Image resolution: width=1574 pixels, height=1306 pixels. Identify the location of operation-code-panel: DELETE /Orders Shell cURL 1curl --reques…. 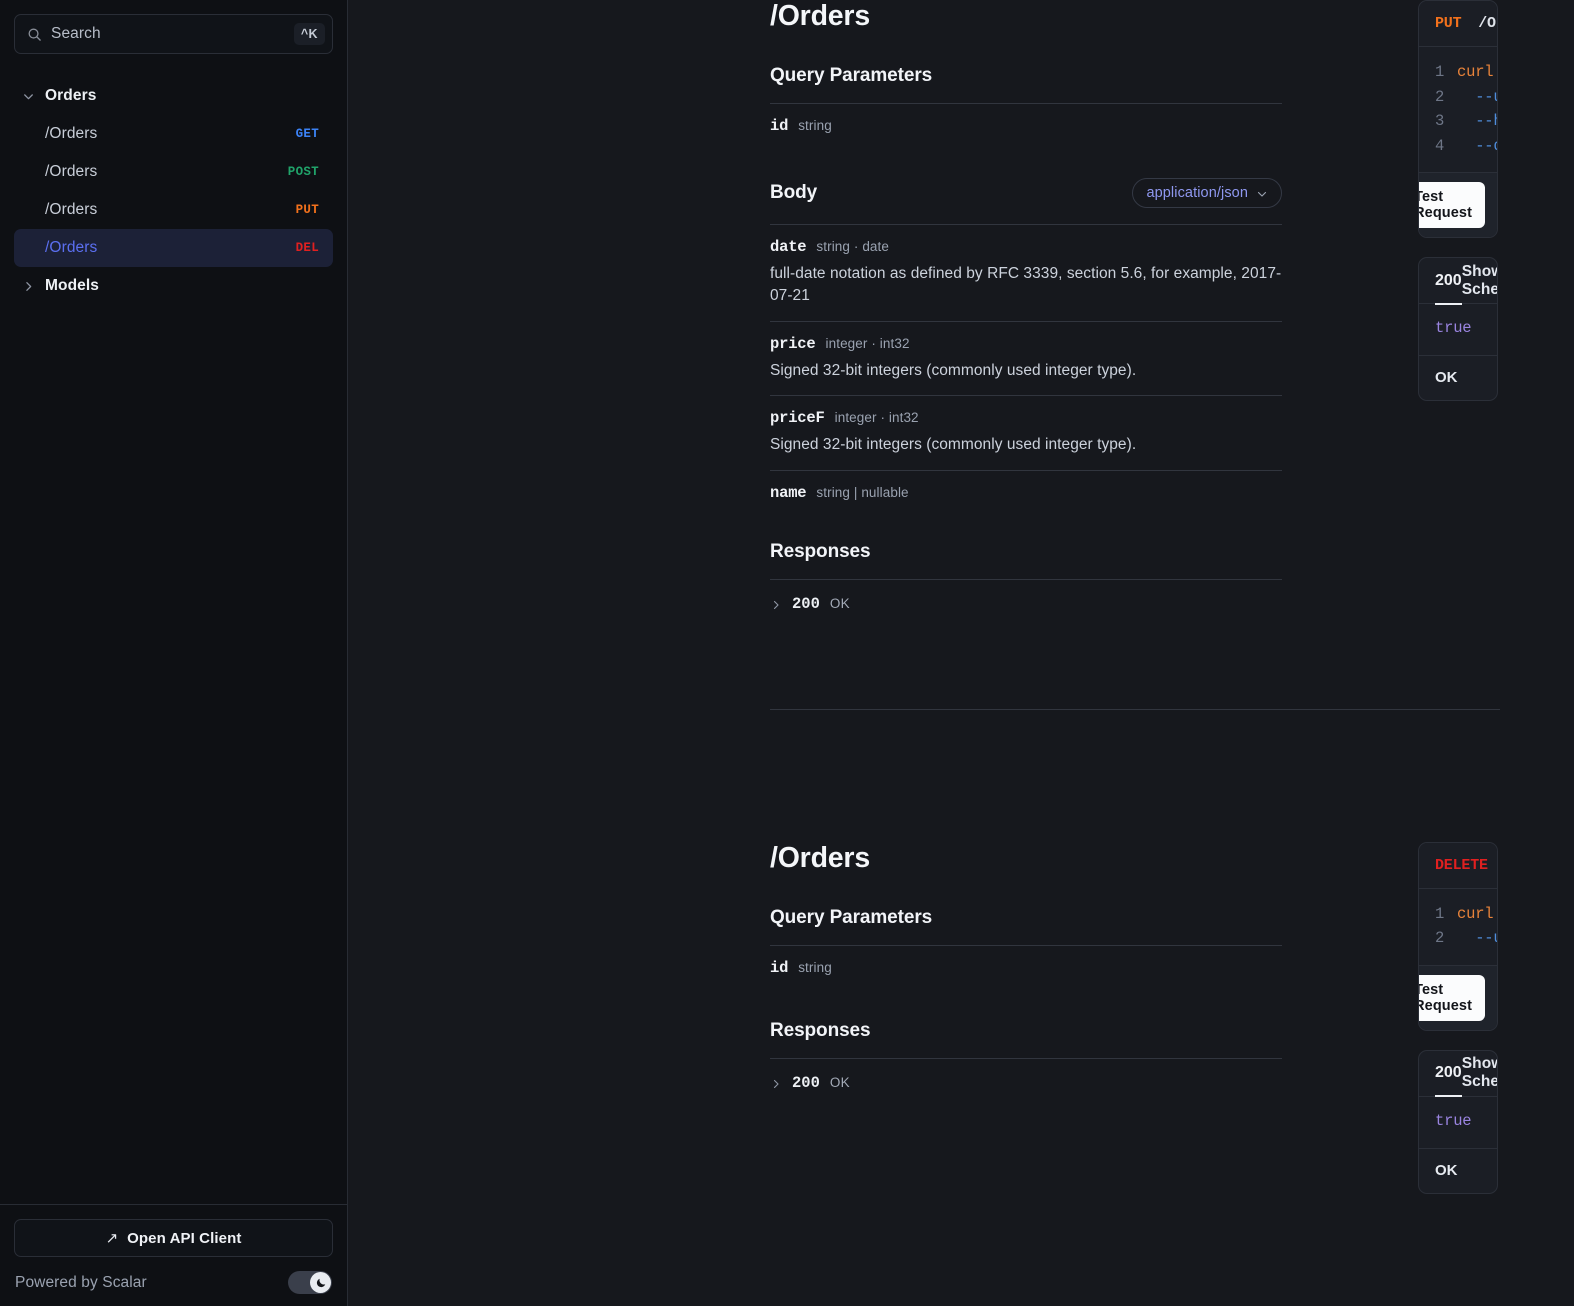
(1468, 1017).